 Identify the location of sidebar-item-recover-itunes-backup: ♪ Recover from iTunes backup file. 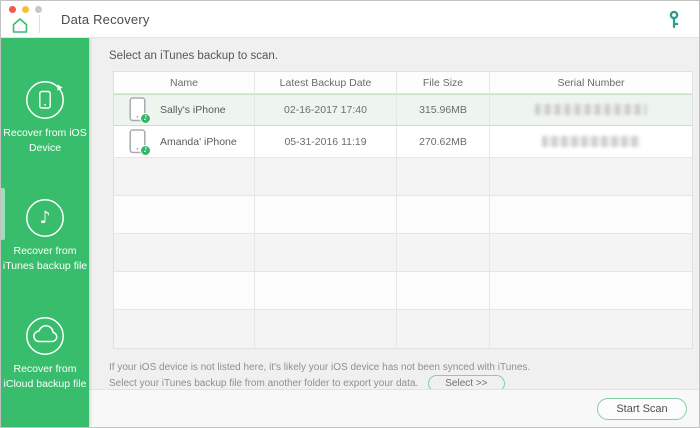
(45, 236).